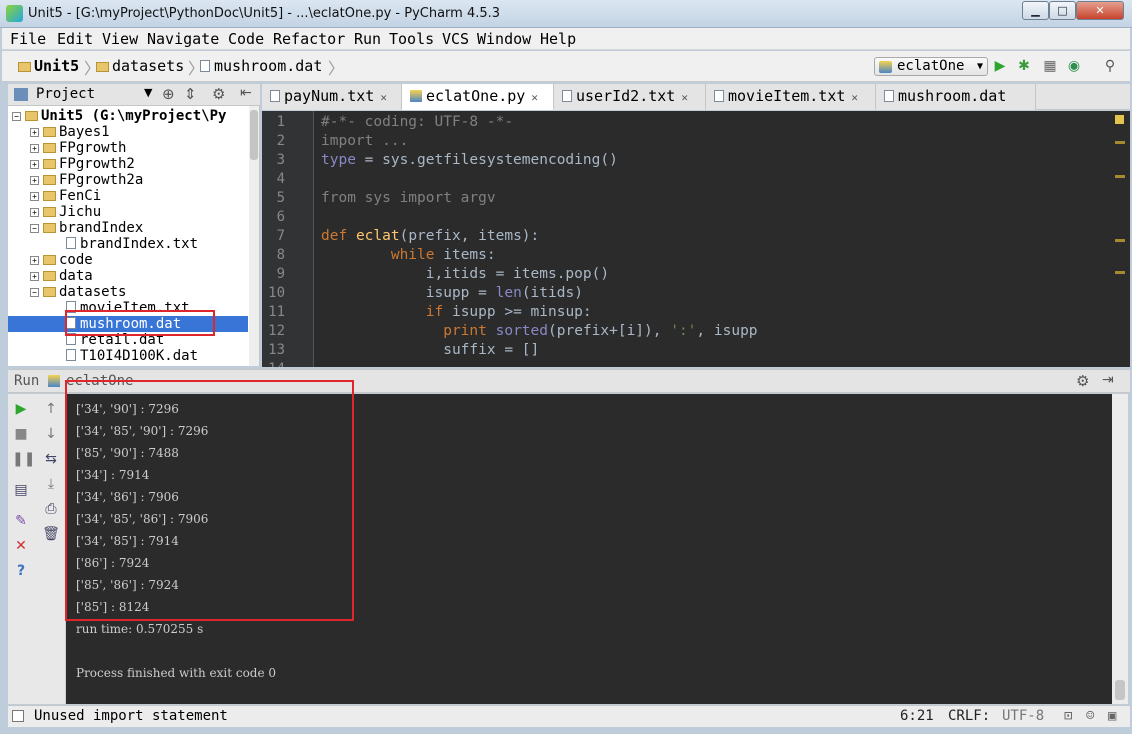  I want to click on menu-vcs: VCS, so click(455, 39).